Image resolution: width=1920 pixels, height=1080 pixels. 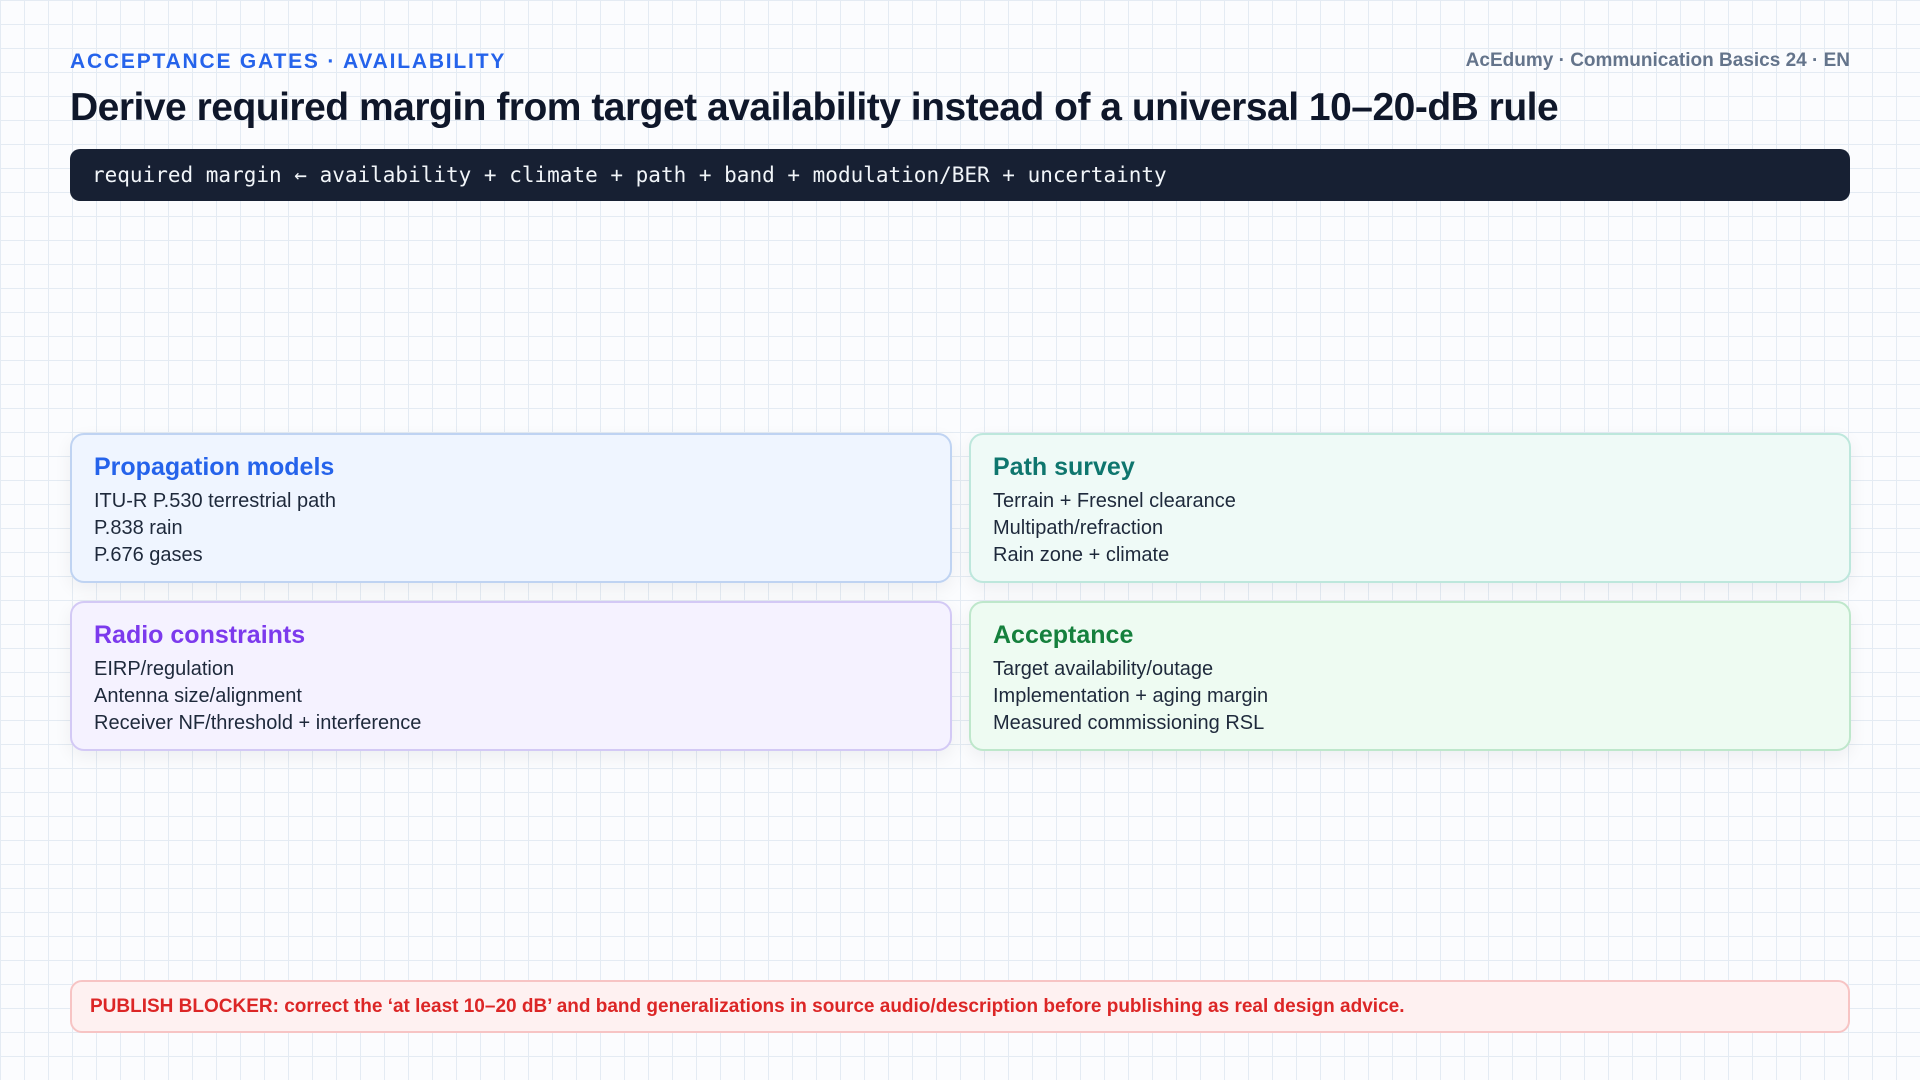 I want to click on card-line: P.838 rain, so click(x=138, y=528).